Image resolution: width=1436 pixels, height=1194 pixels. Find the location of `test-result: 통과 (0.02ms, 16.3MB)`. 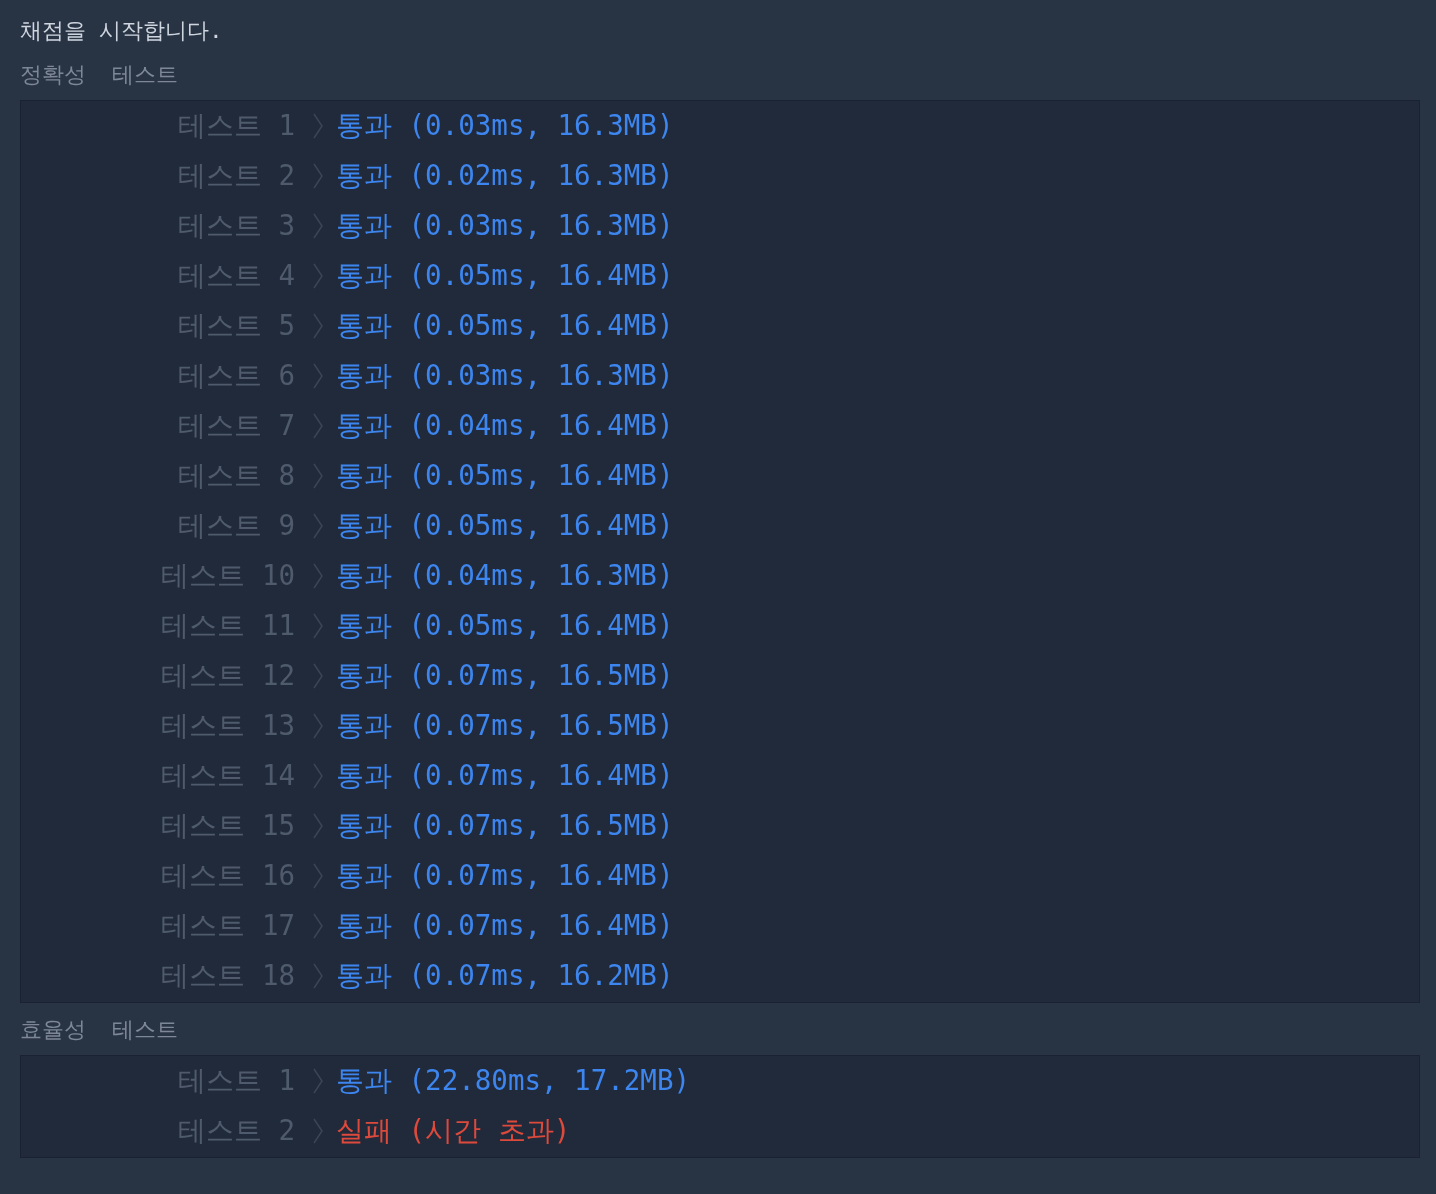

test-result: 통과 (0.02ms, 16.3MB) is located at coordinates (505, 175).